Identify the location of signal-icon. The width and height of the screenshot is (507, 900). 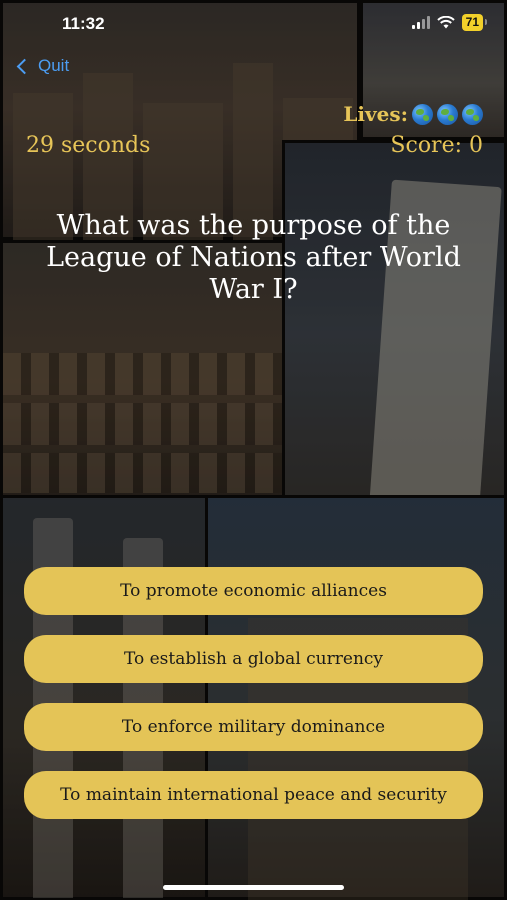
(420, 22).